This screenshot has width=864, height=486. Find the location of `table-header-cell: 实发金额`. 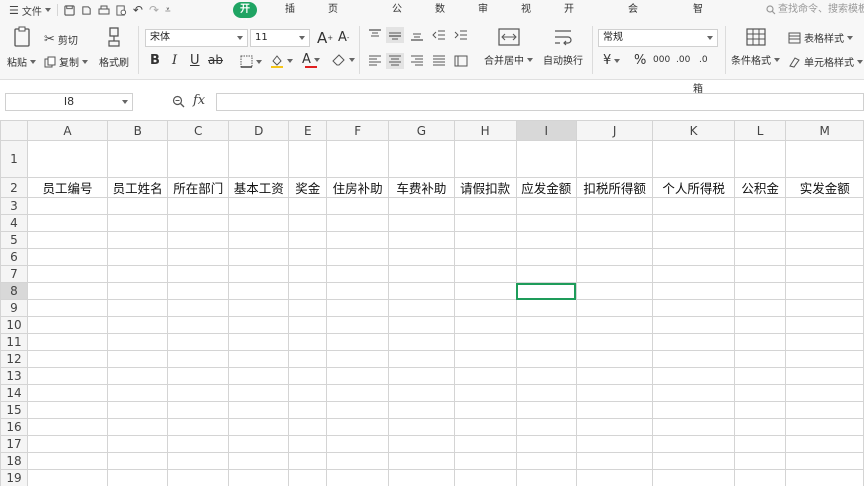

table-header-cell: 实发金额 is located at coordinates (824, 187).